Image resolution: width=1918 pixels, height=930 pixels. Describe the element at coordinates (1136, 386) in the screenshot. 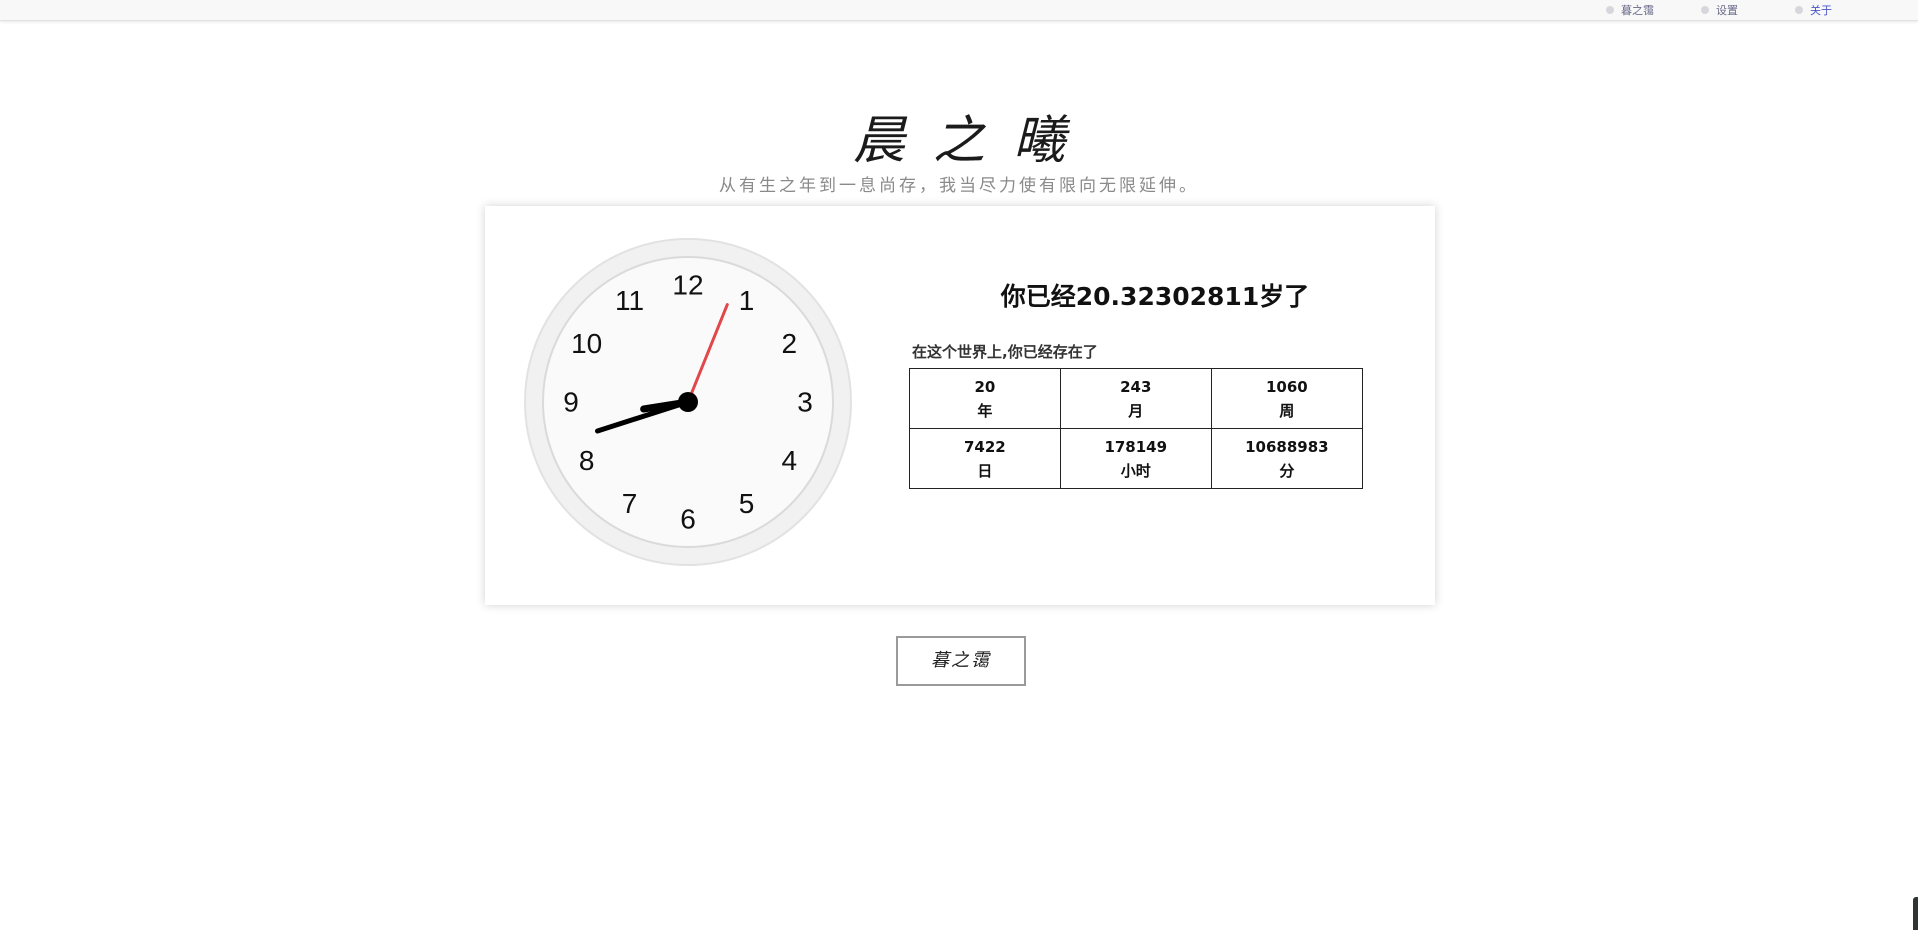

I see `stat-value: 243` at that location.